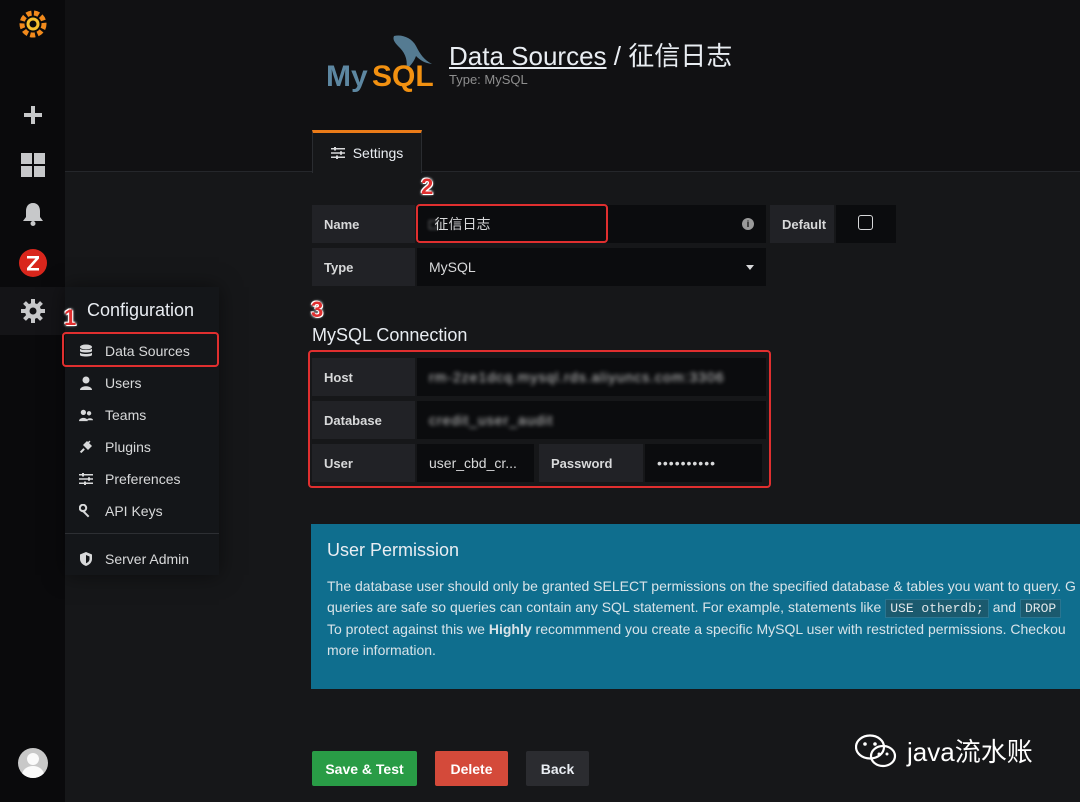 The image size is (1080, 802). I want to click on zabbix-icon, so click(32, 263).